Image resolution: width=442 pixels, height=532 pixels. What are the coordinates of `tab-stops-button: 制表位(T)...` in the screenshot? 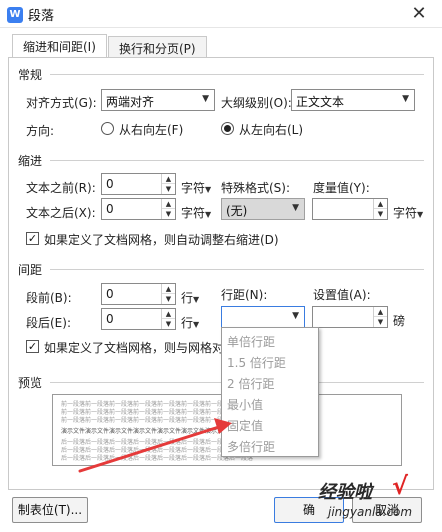 It's located at (50, 510).